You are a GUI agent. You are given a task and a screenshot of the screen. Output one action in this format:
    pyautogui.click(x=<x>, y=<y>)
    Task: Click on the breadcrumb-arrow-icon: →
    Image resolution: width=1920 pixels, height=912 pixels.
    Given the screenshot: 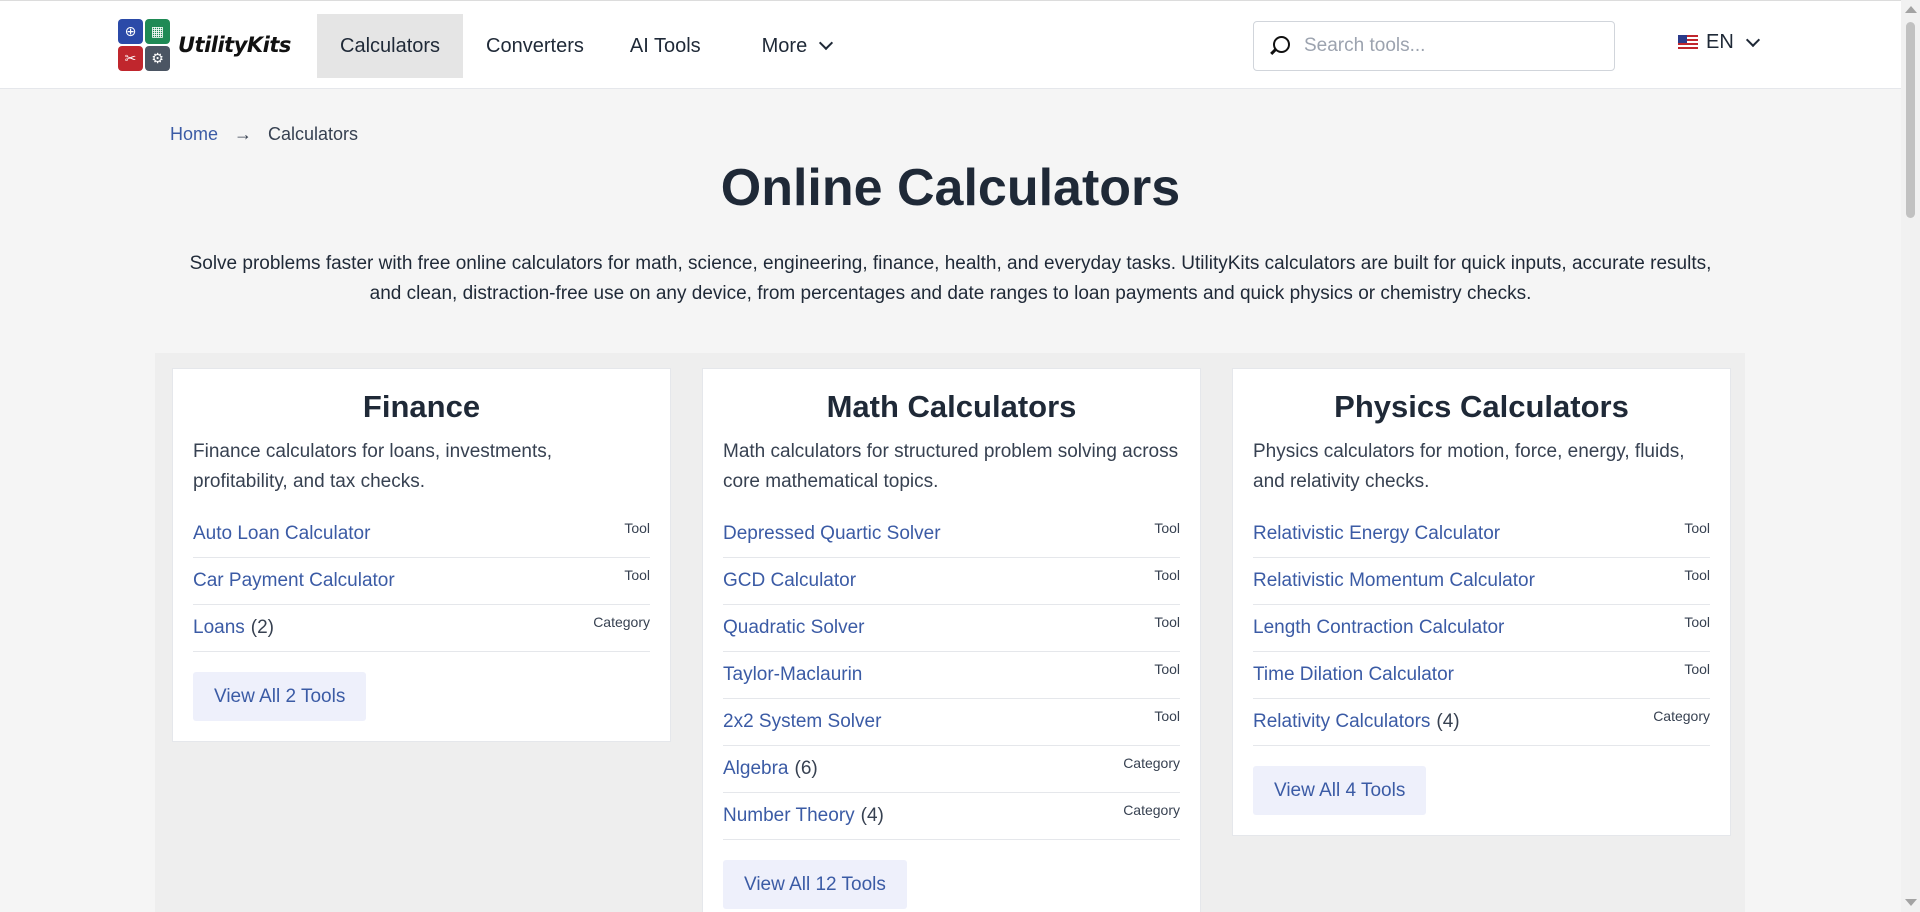 What is the action you would take?
    pyautogui.click(x=243, y=134)
    